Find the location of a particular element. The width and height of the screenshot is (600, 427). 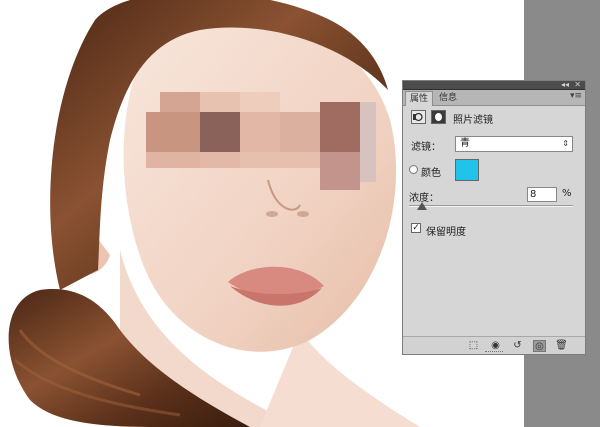

preserve-luminosity-row: ✓ 保留明度 is located at coordinates (494, 229).